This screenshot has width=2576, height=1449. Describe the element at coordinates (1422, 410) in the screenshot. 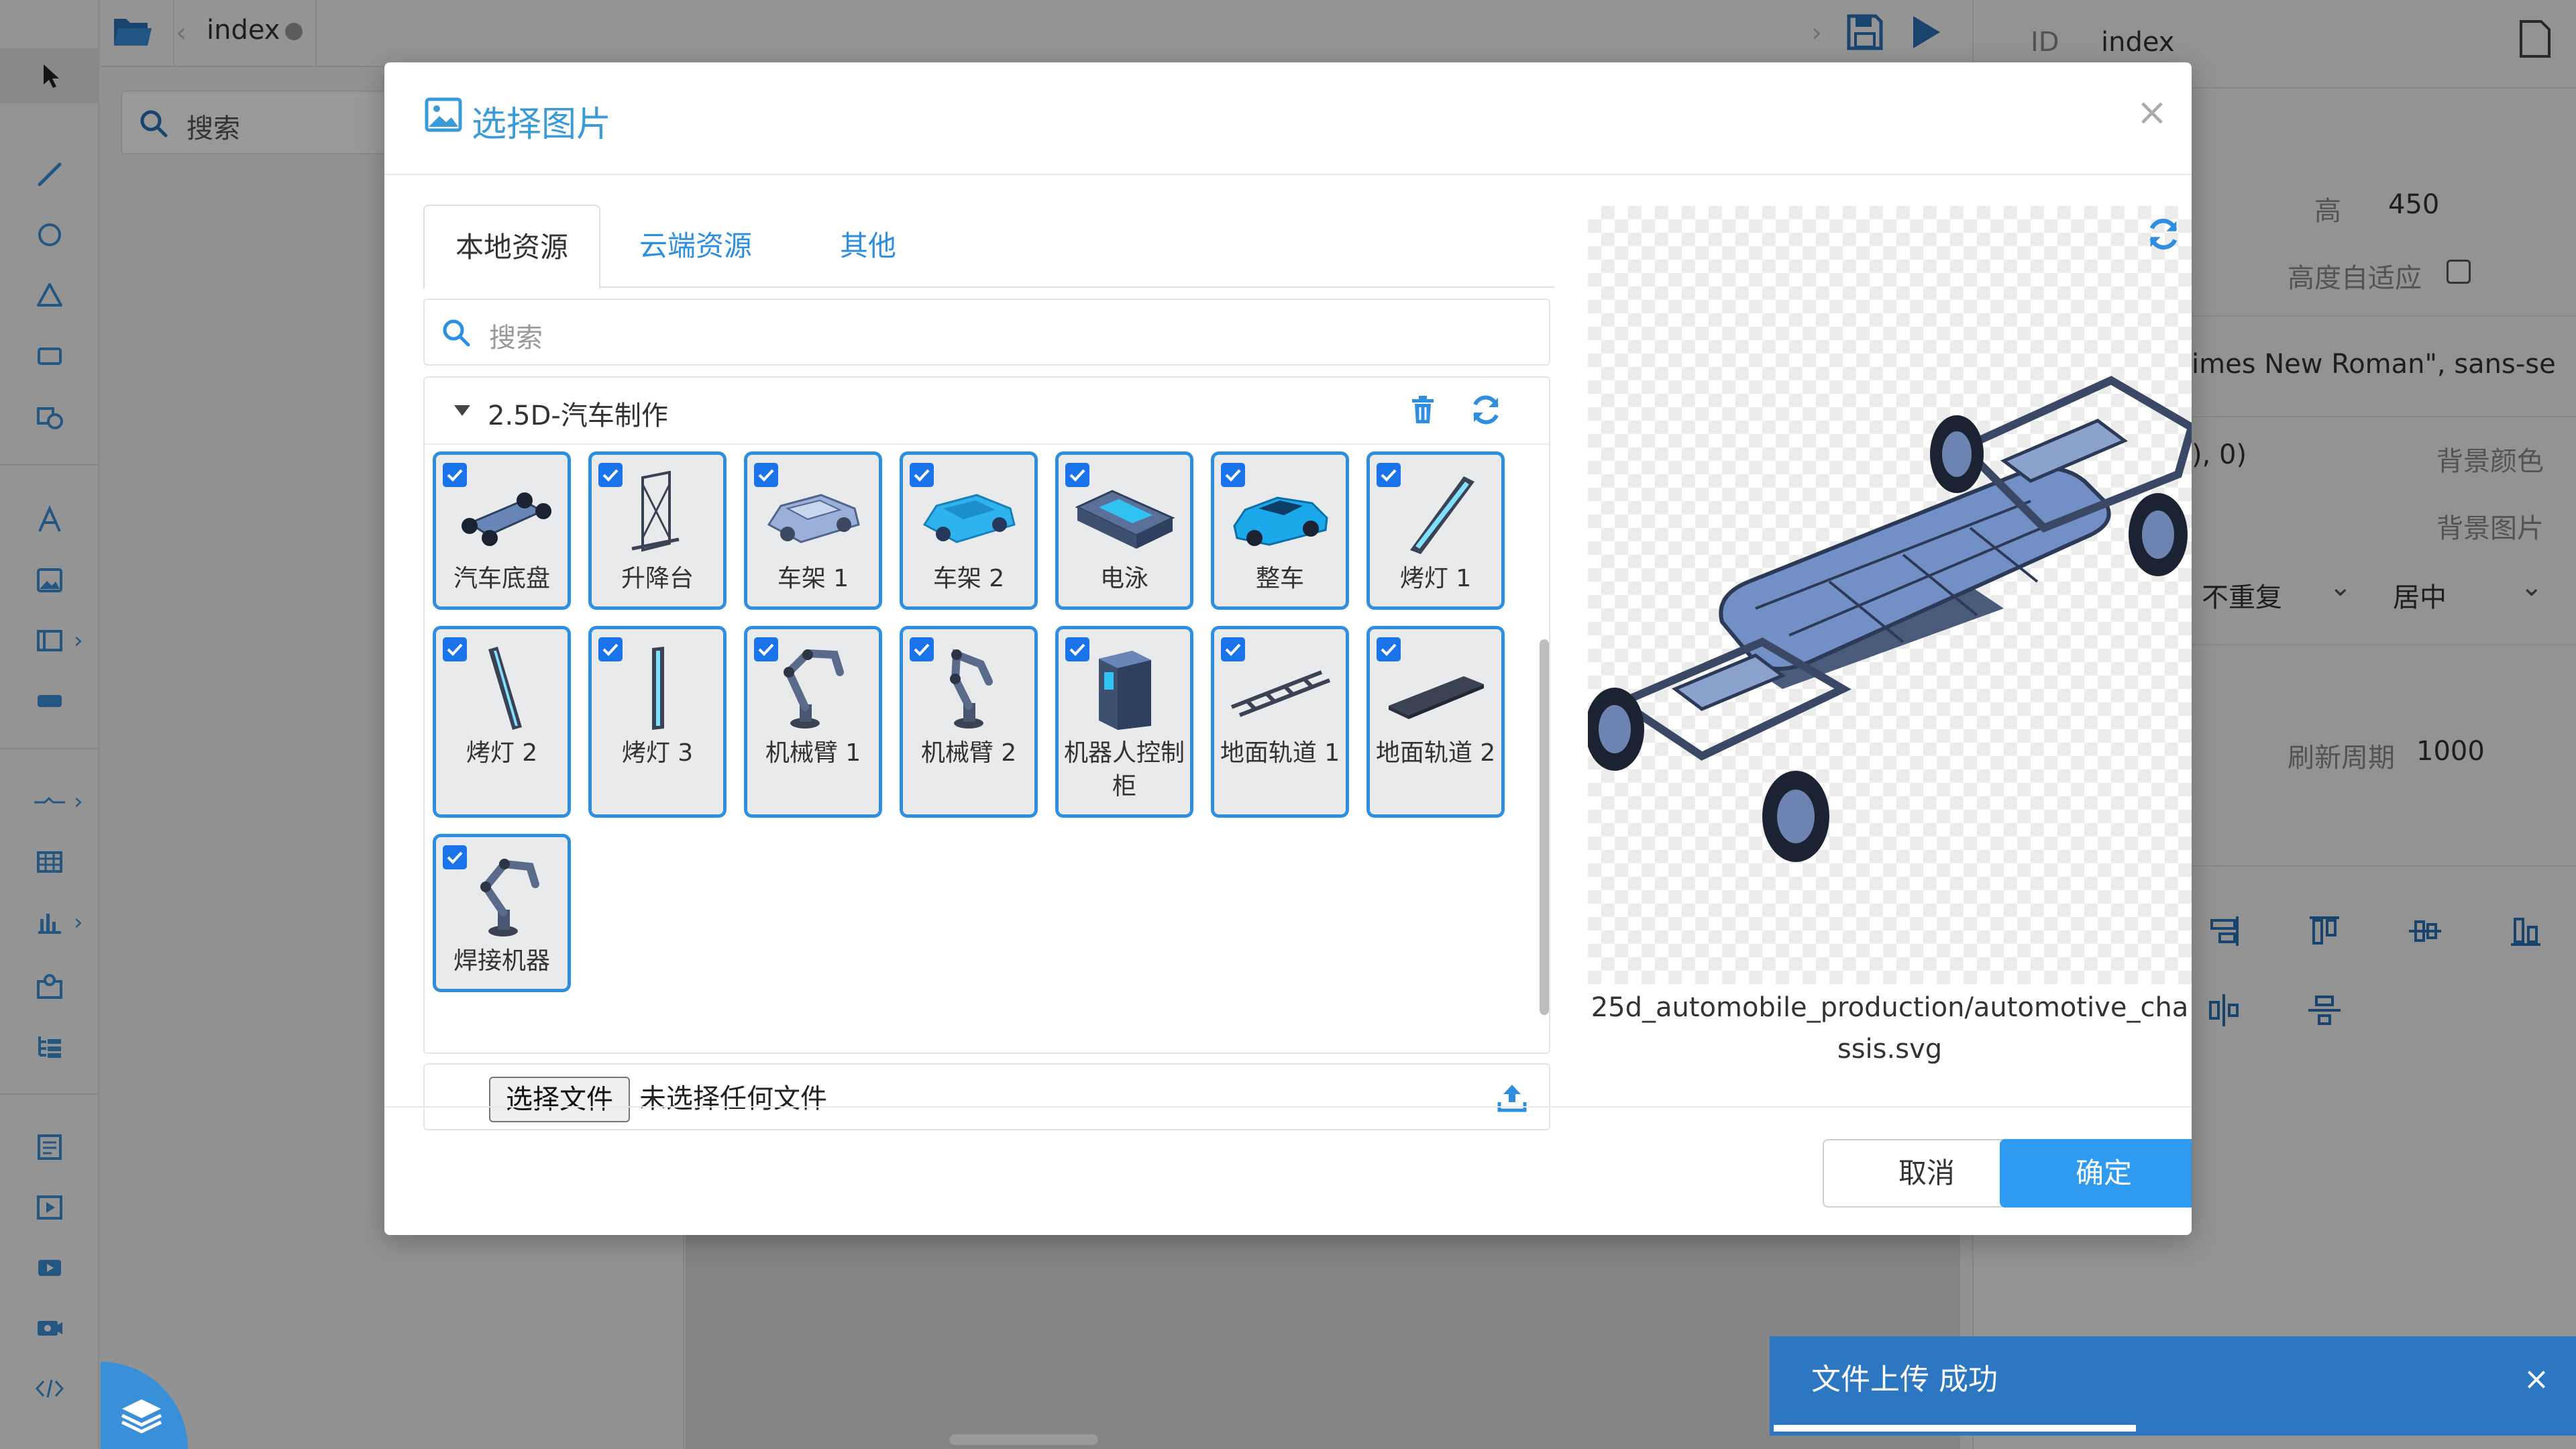

I see `trash-icon` at that location.